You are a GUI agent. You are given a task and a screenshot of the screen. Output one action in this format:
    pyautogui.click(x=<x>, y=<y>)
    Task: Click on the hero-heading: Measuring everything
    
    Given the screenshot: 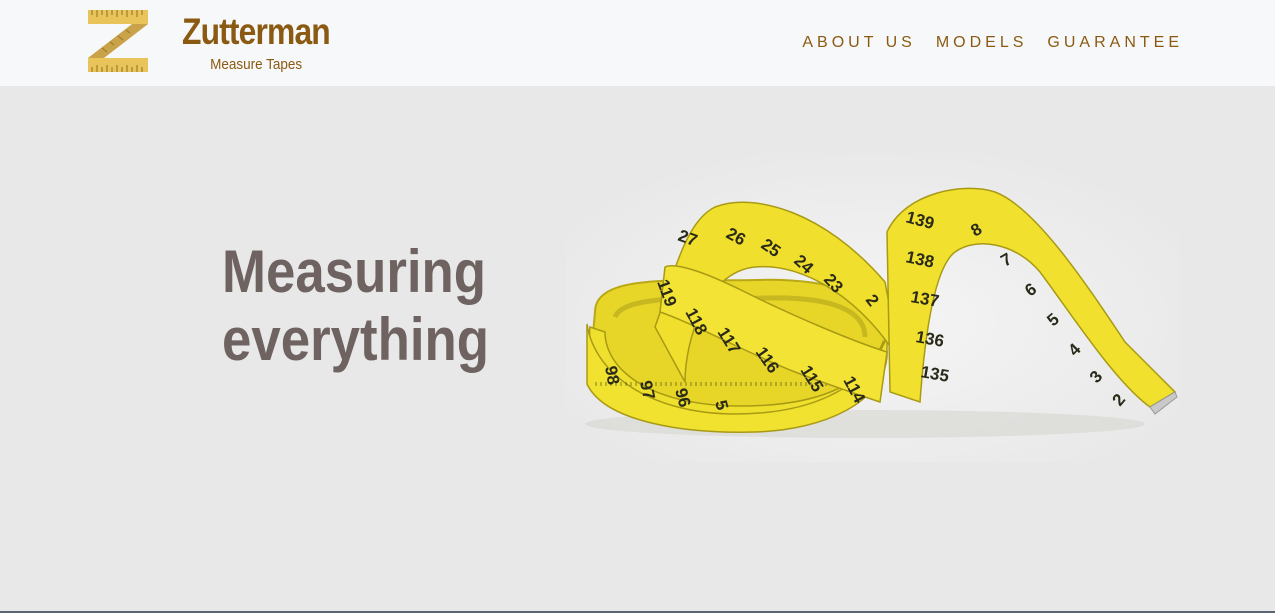 What is the action you would take?
    pyautogui.click(x=355, y=306)
    